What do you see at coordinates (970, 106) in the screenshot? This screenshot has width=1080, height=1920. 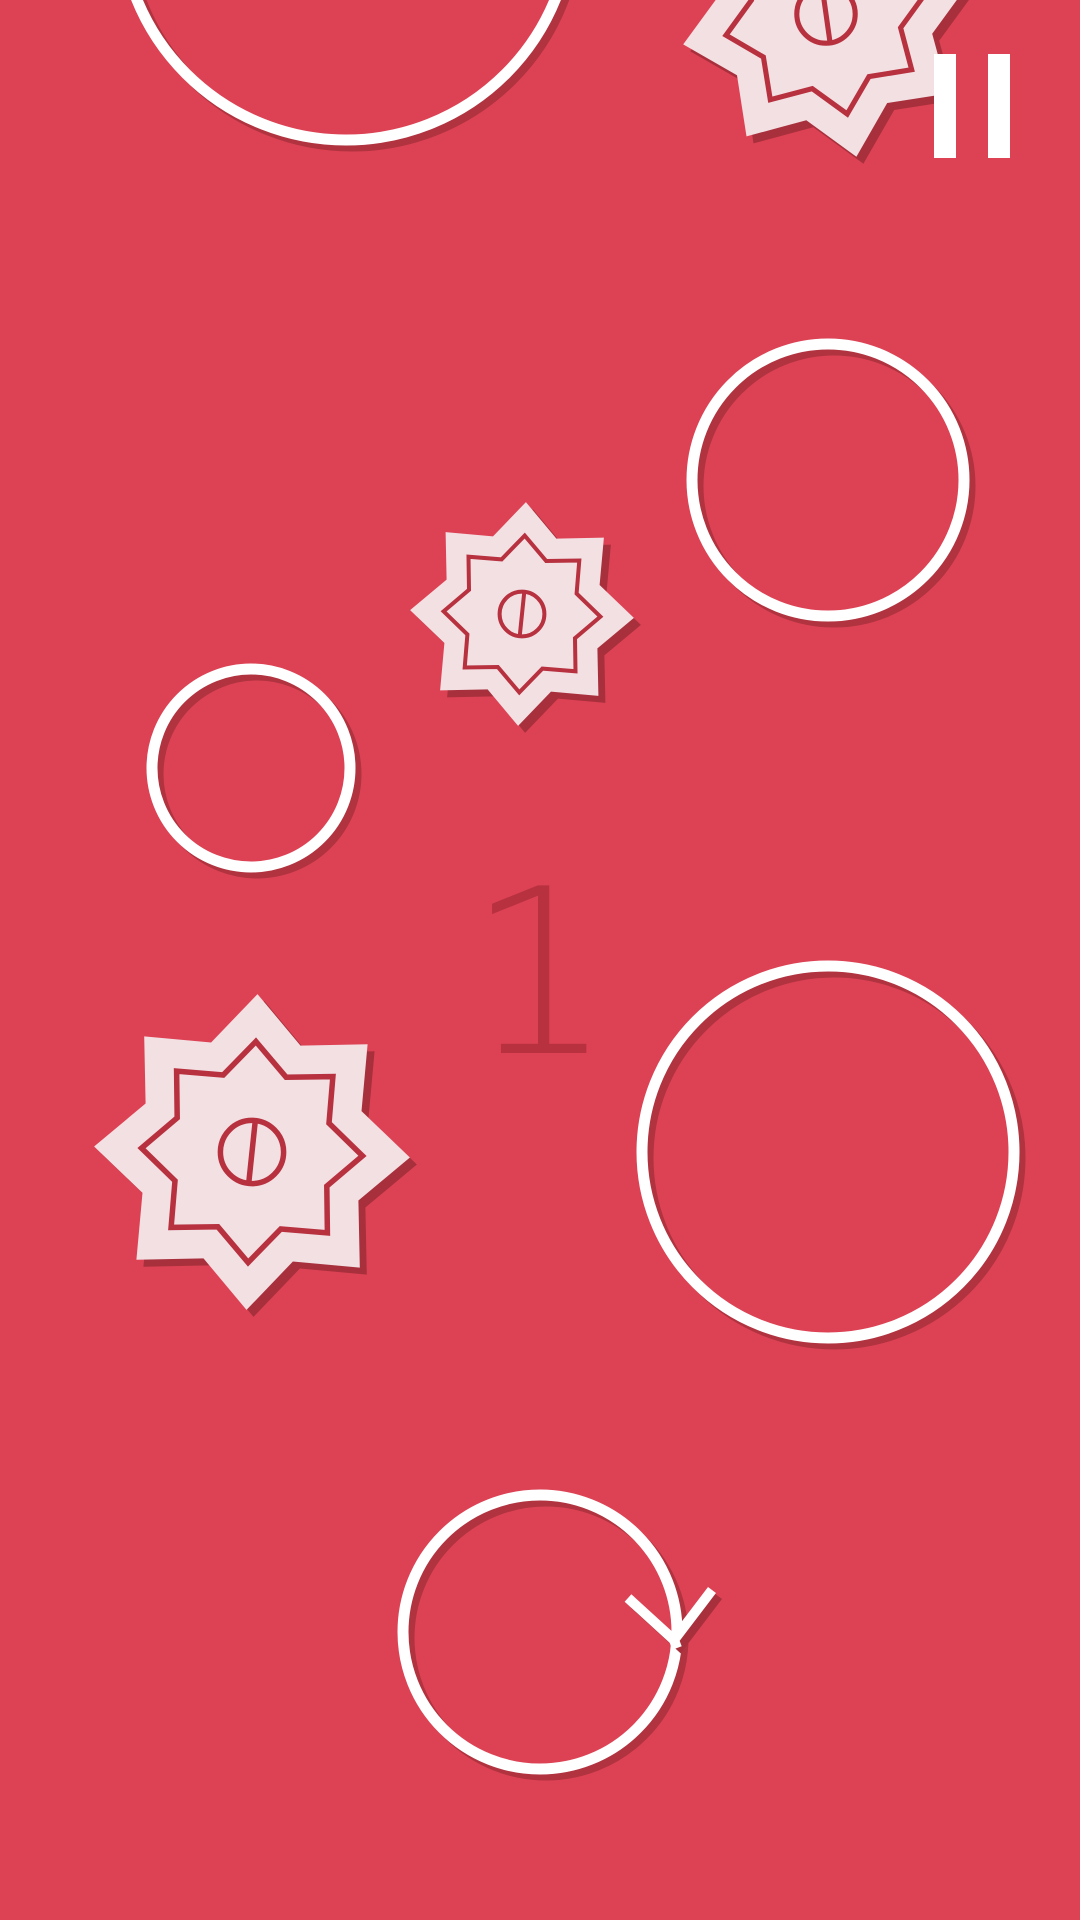 I see `pause-button` at bounding box center [970, 106].